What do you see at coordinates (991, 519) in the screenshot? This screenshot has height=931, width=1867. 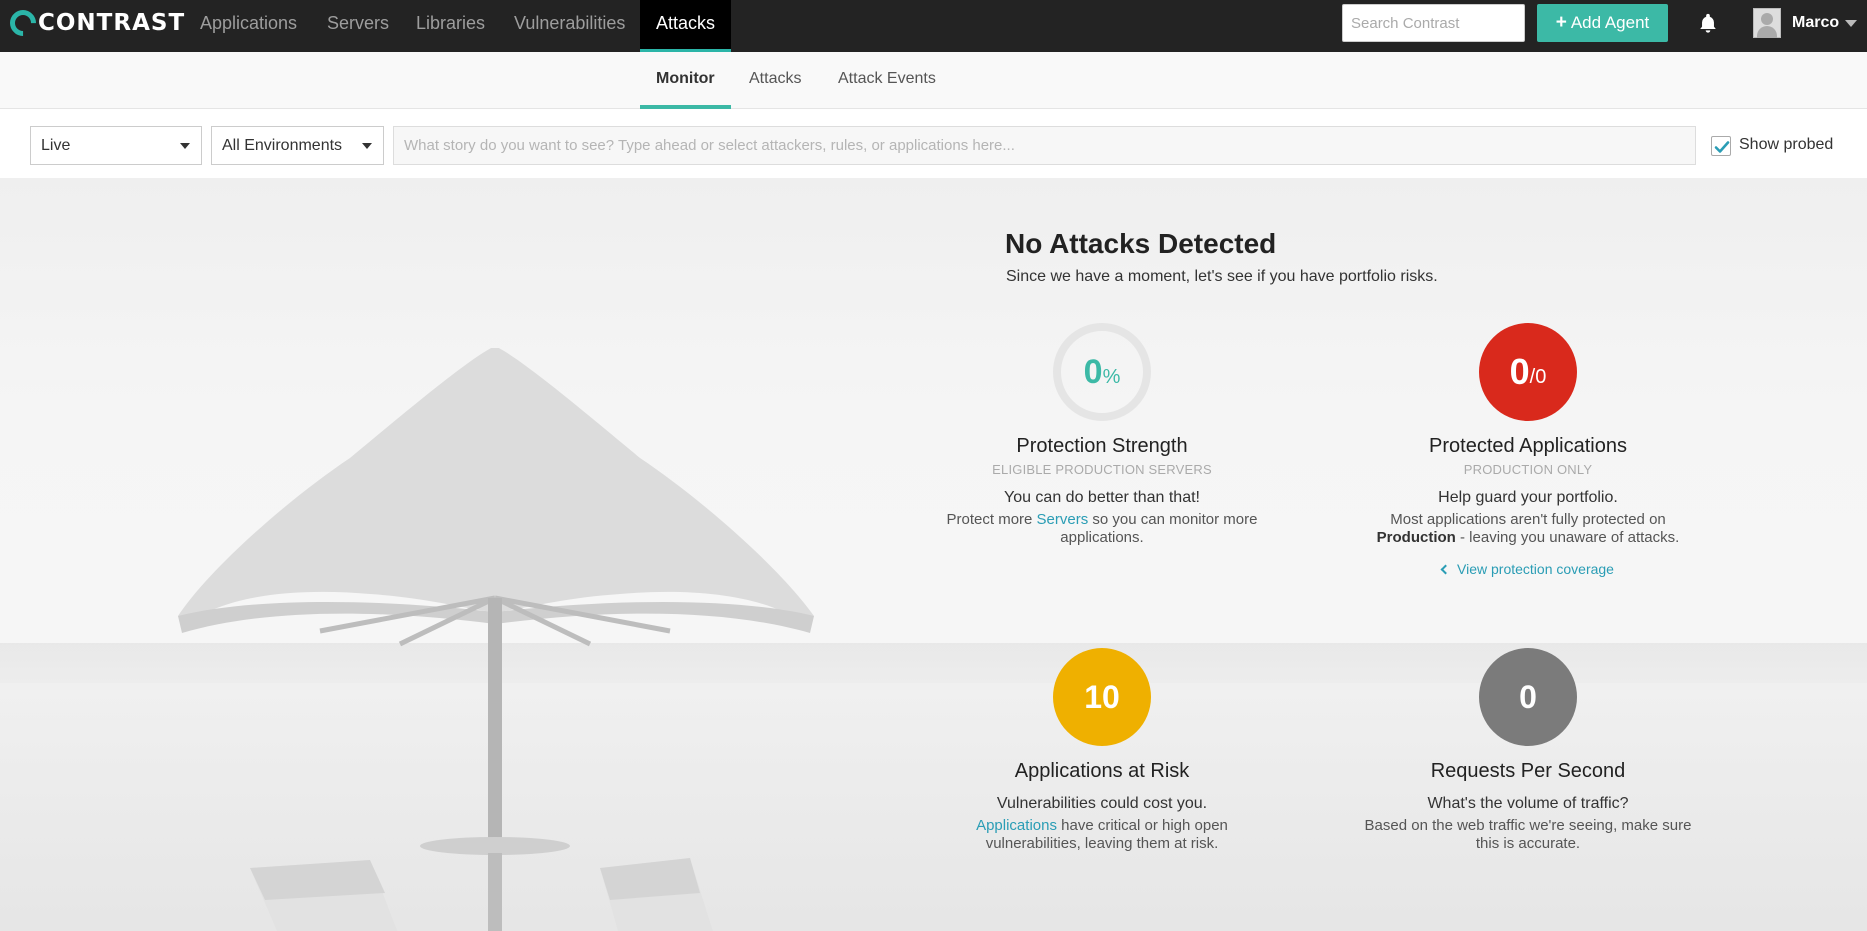 I see `protection-strength-body-pre: Protect more` at bounding box center [991, 519].